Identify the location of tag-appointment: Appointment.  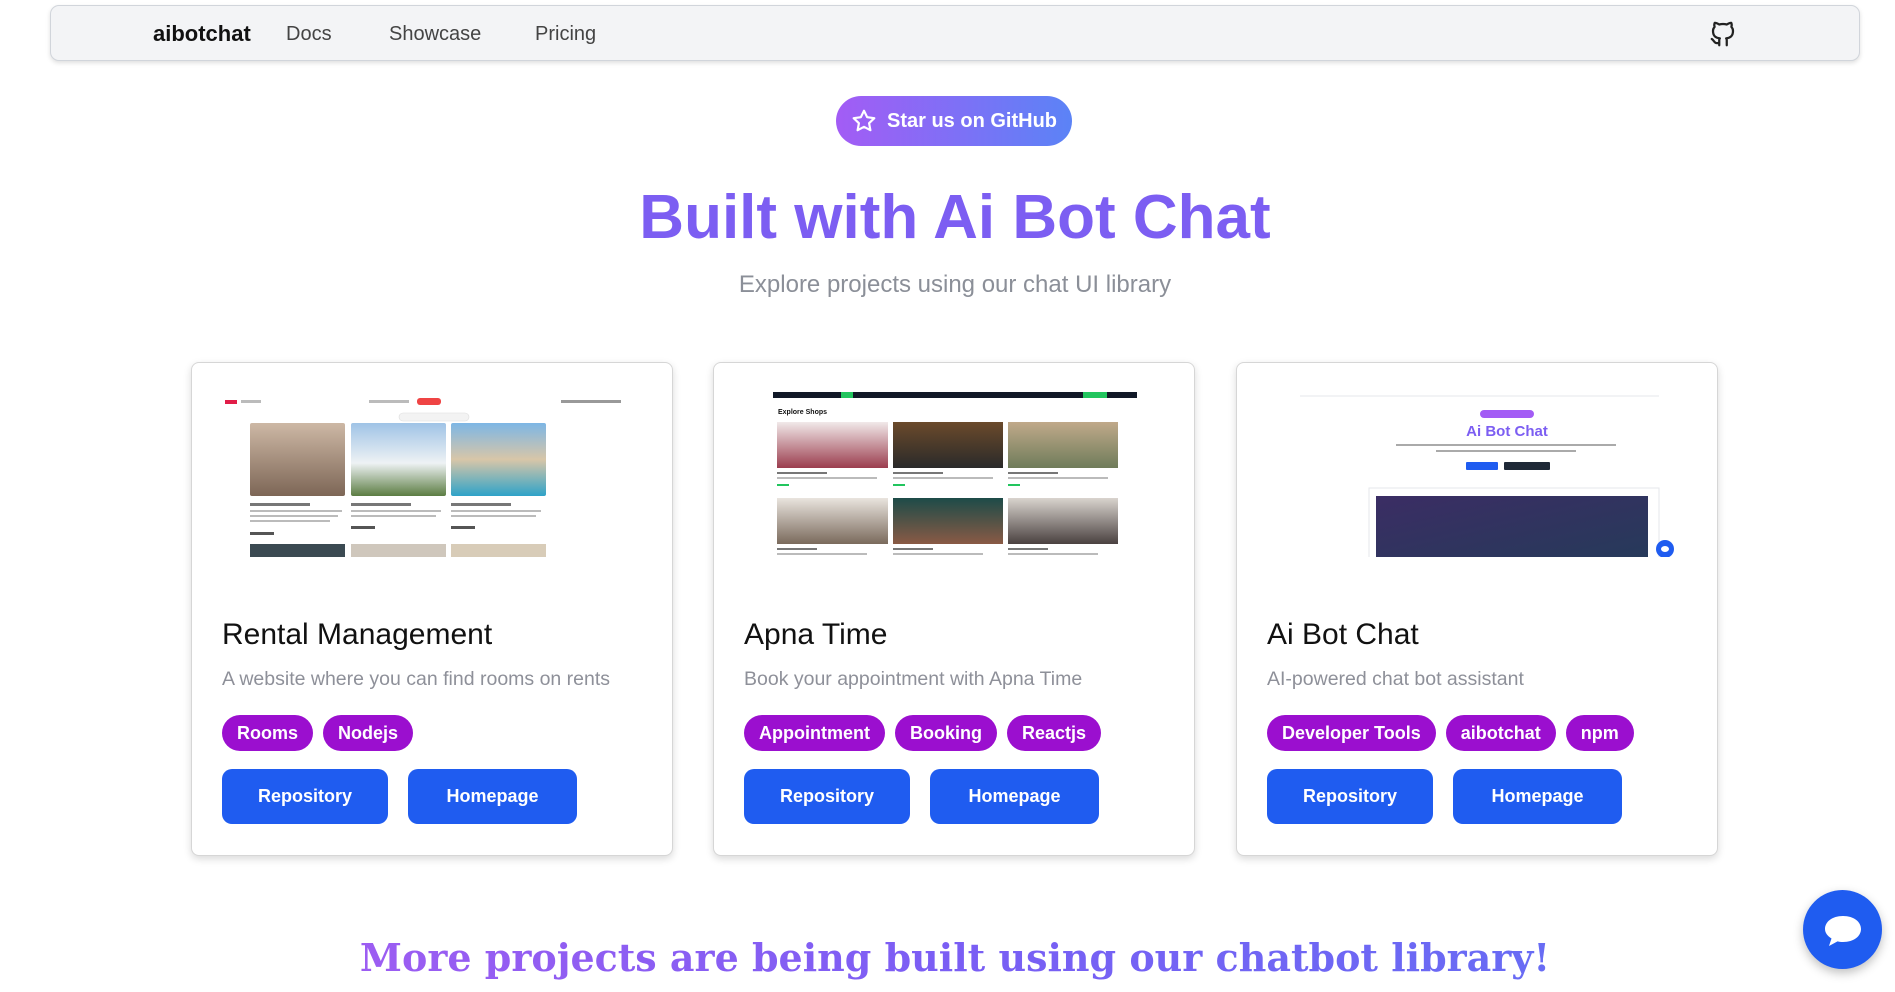
(814, 733).